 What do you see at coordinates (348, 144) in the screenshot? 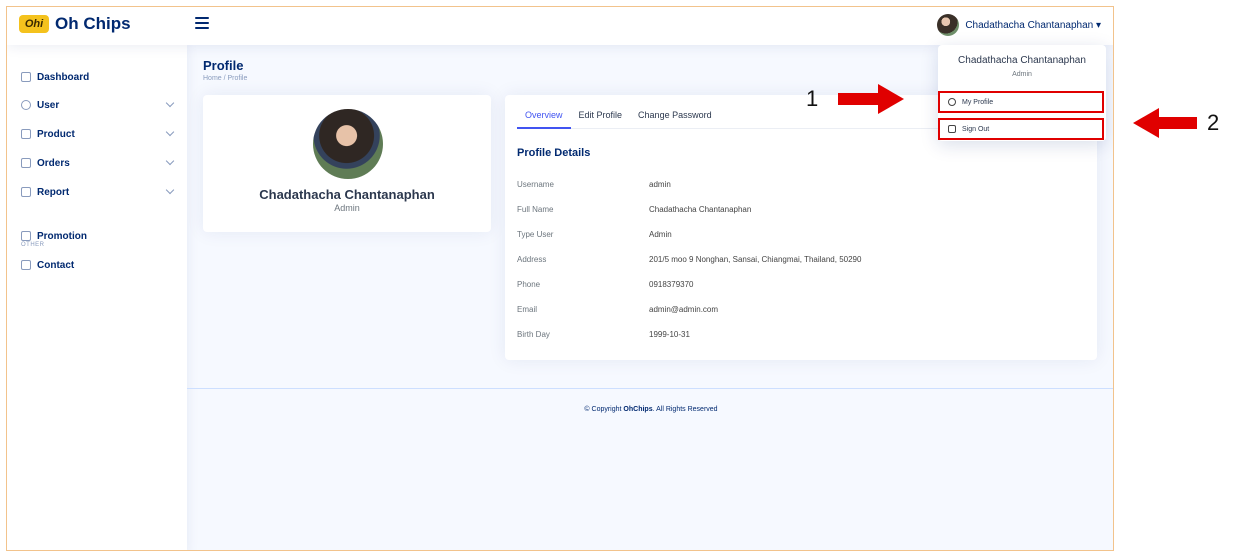
I see `profile-photo` at bounding box center [348, 144].